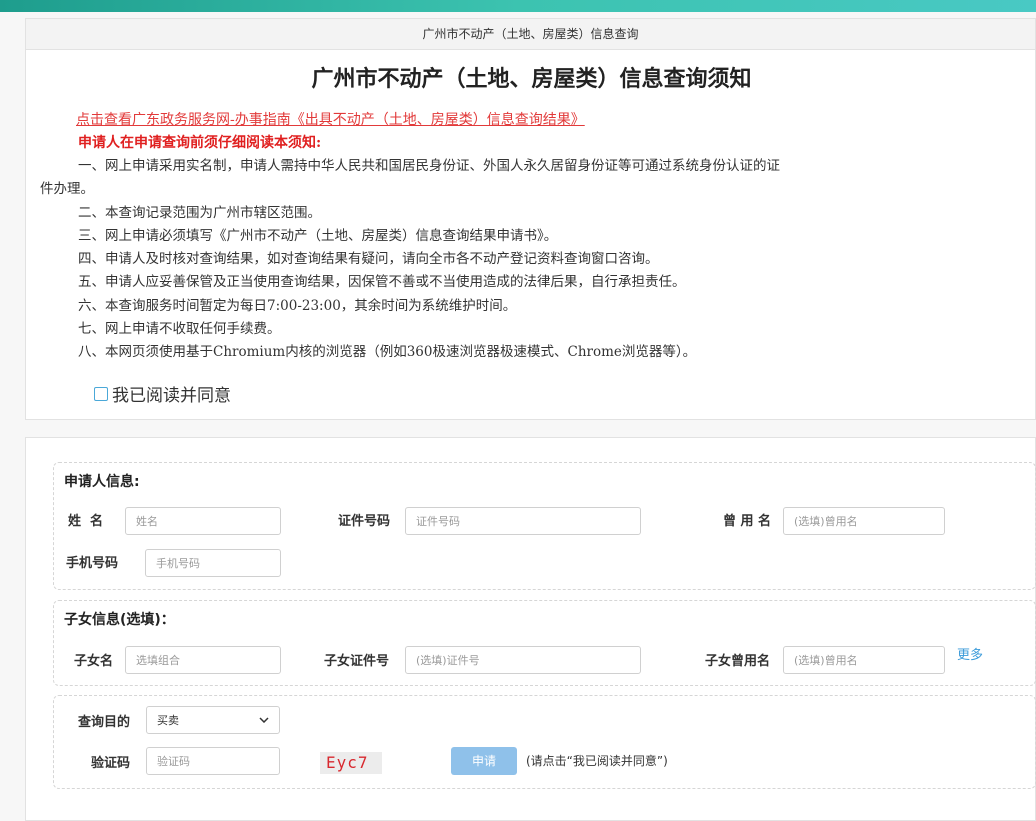  What do you see at coordinates (203, 660) in the screenshot?
I see `child-name-input` at bounding box center [203, 660].